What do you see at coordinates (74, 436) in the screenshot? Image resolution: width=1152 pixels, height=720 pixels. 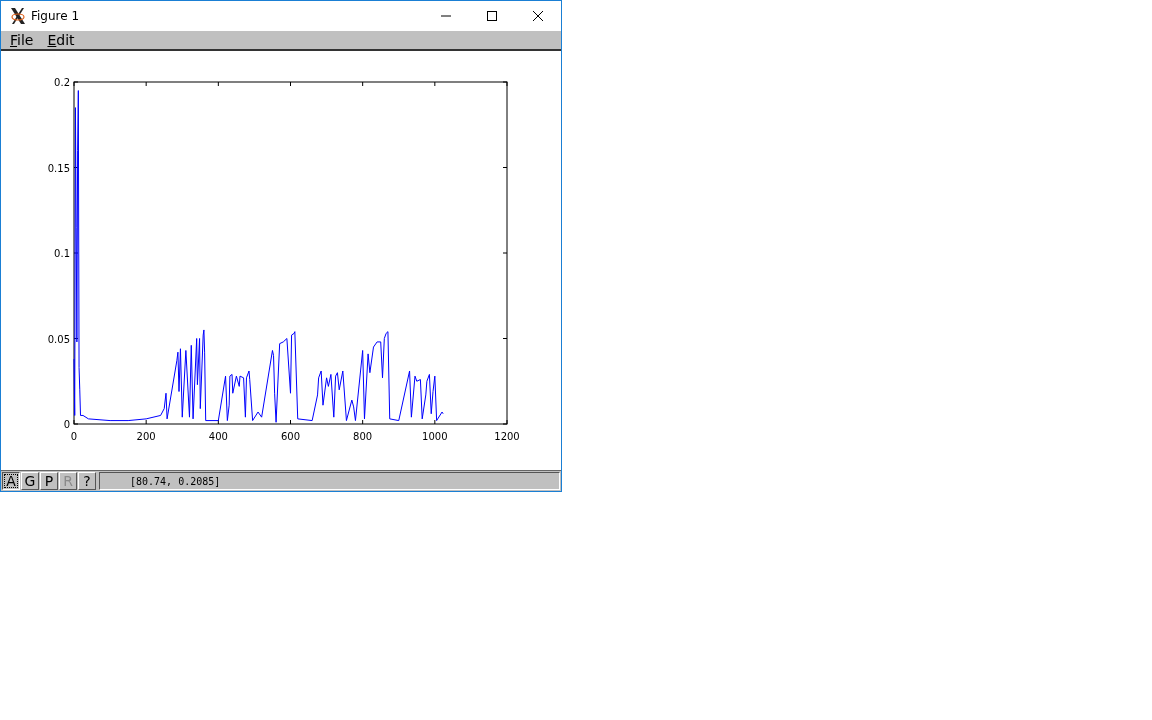 I see `x-tick-label: 0` at bounding box center [74, 436].